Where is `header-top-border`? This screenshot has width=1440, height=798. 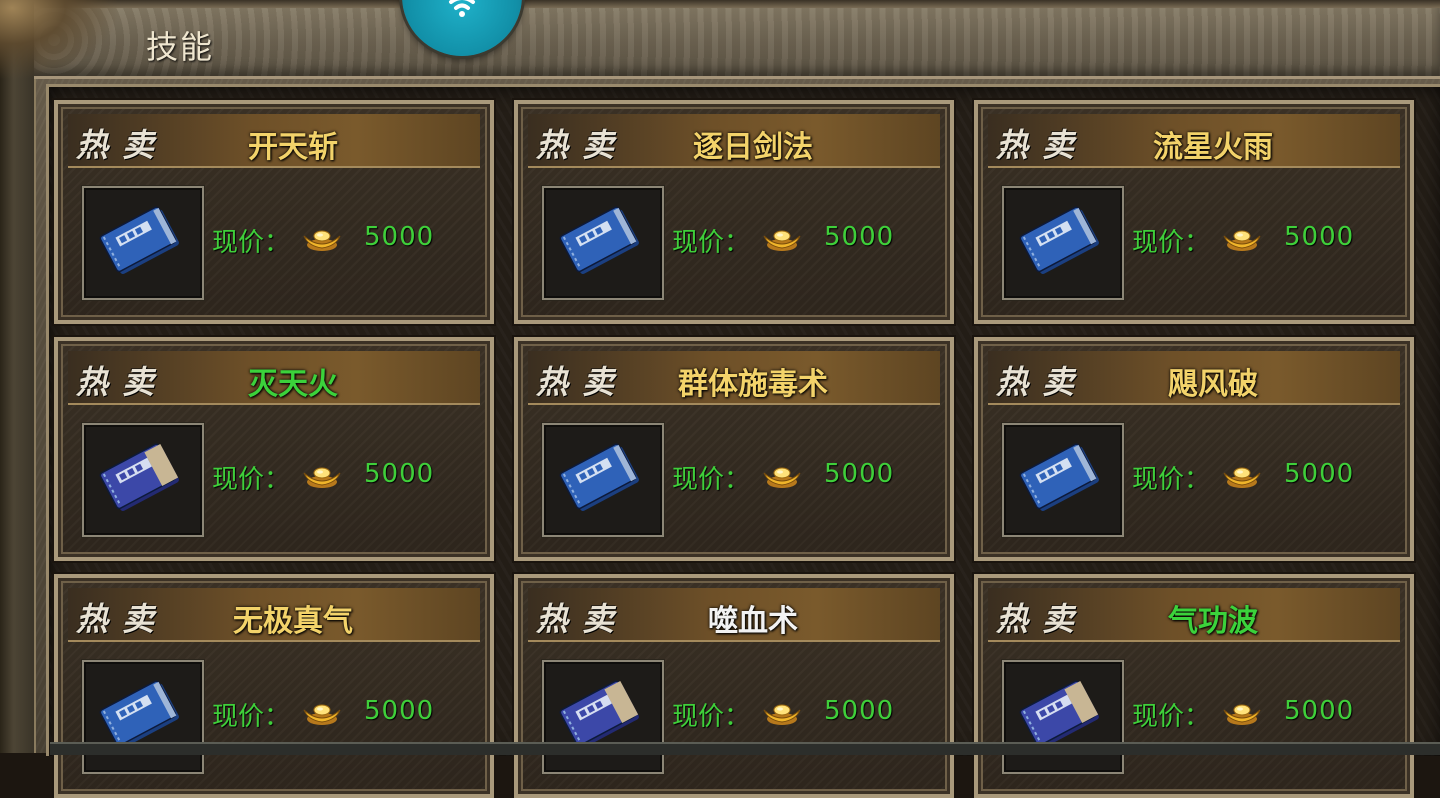
header-top-border is located at coordinates (737, 4).